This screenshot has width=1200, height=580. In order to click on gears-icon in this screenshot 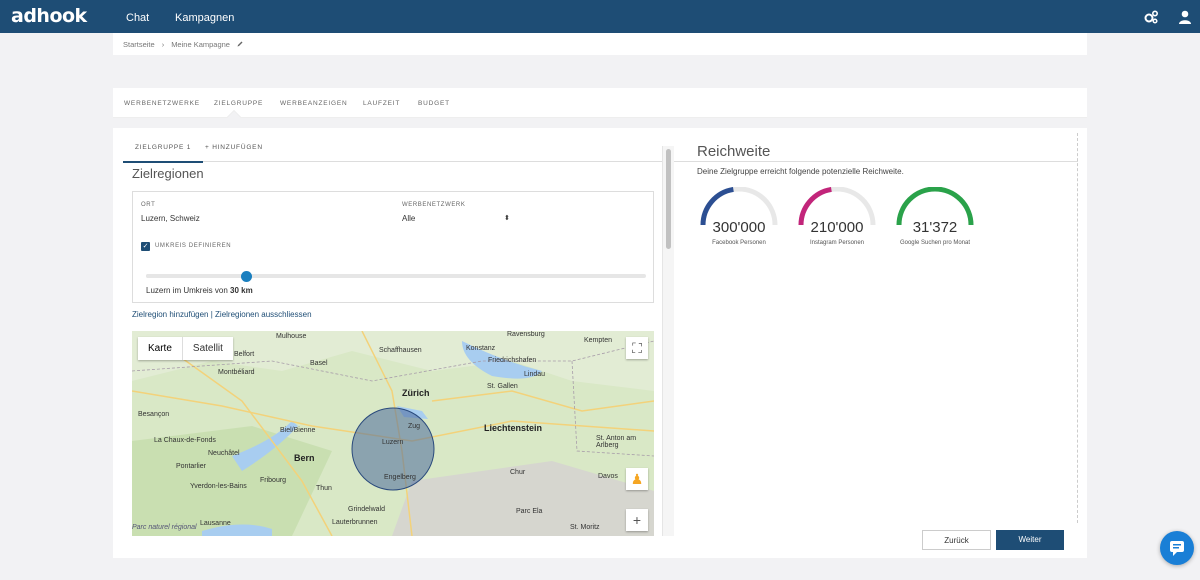, I will do `click(1151, 17)`.